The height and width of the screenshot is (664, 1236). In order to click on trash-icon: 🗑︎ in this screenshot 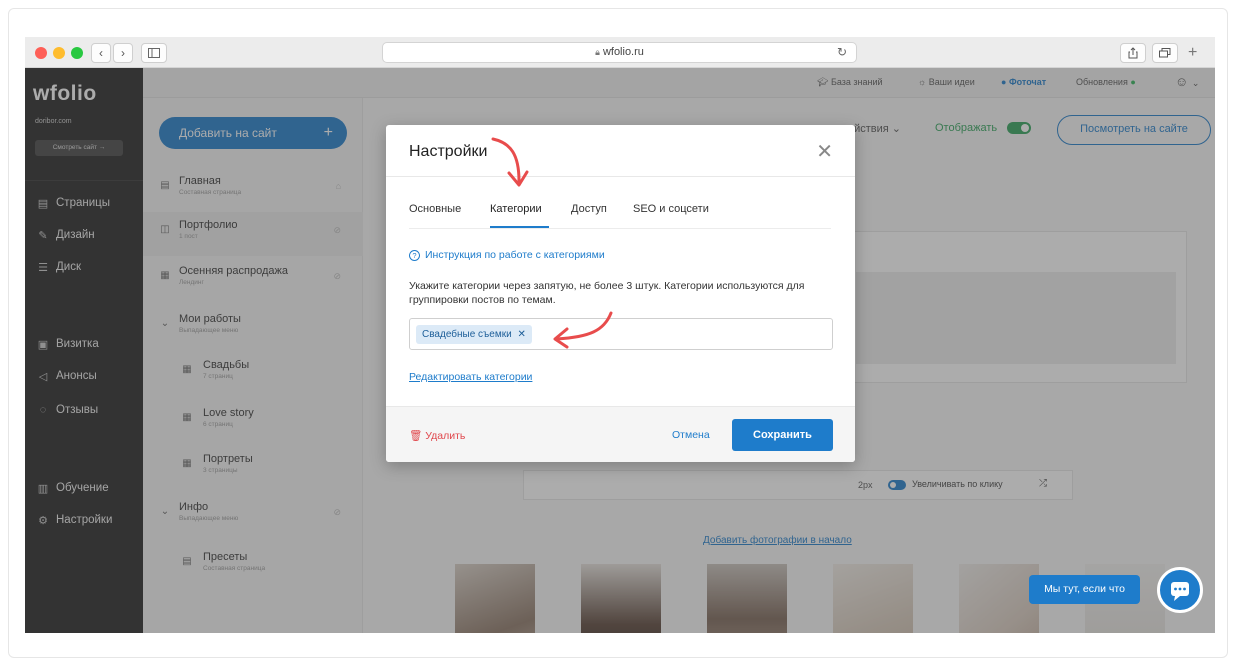, I will do `click(416, 436)`.